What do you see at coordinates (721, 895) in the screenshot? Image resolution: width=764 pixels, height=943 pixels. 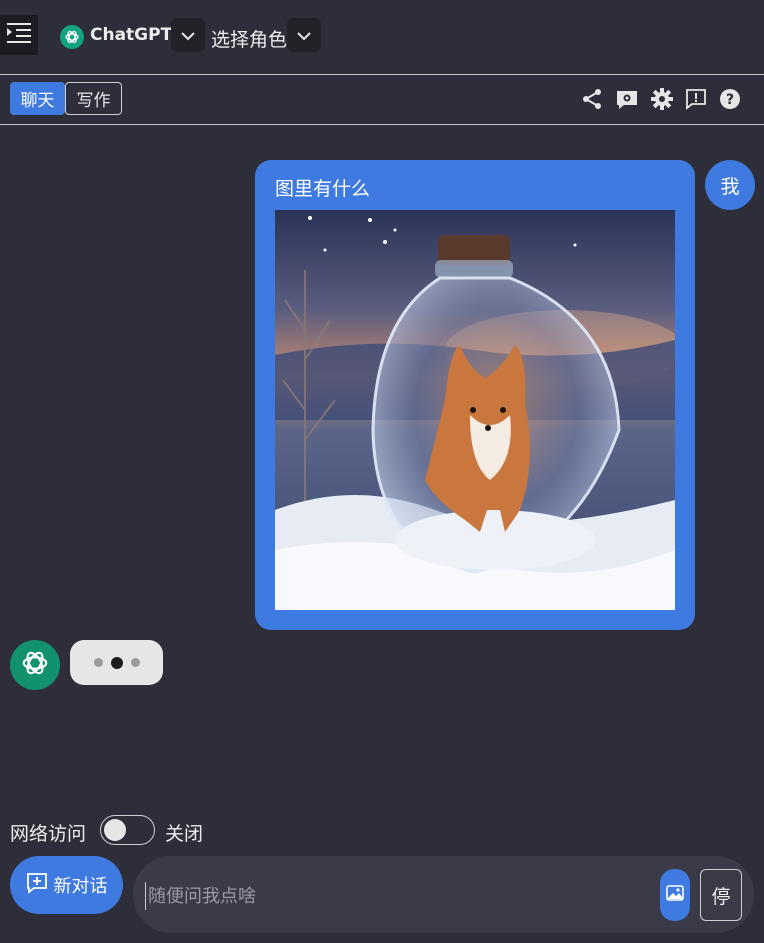 I see `stop-button: 停` at bounding box center [721, 895].